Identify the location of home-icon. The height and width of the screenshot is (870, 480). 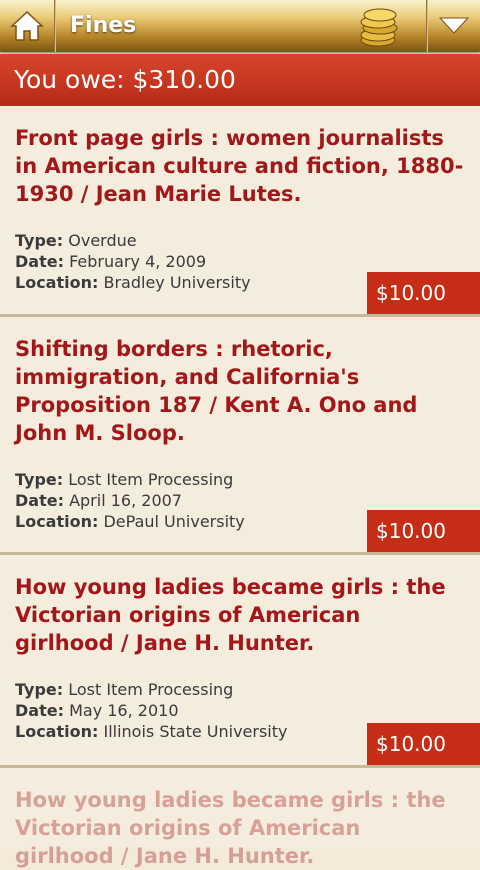
(27, 25).